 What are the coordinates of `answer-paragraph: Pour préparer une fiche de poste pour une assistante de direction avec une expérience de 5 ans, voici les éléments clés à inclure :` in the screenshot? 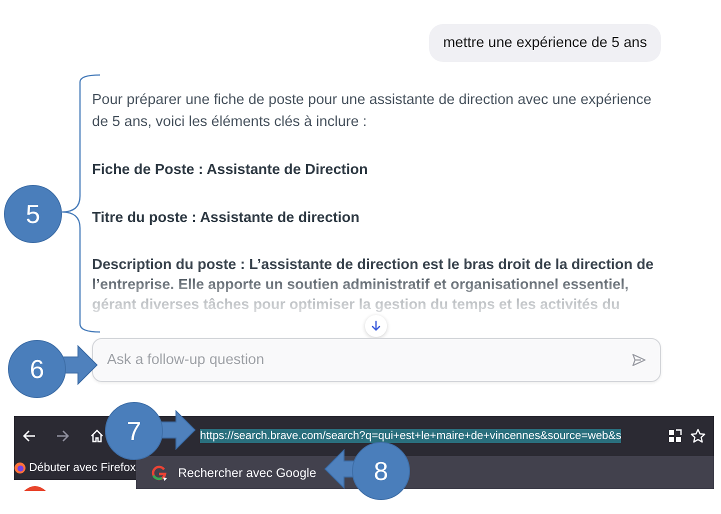 It's located at (372, 111).